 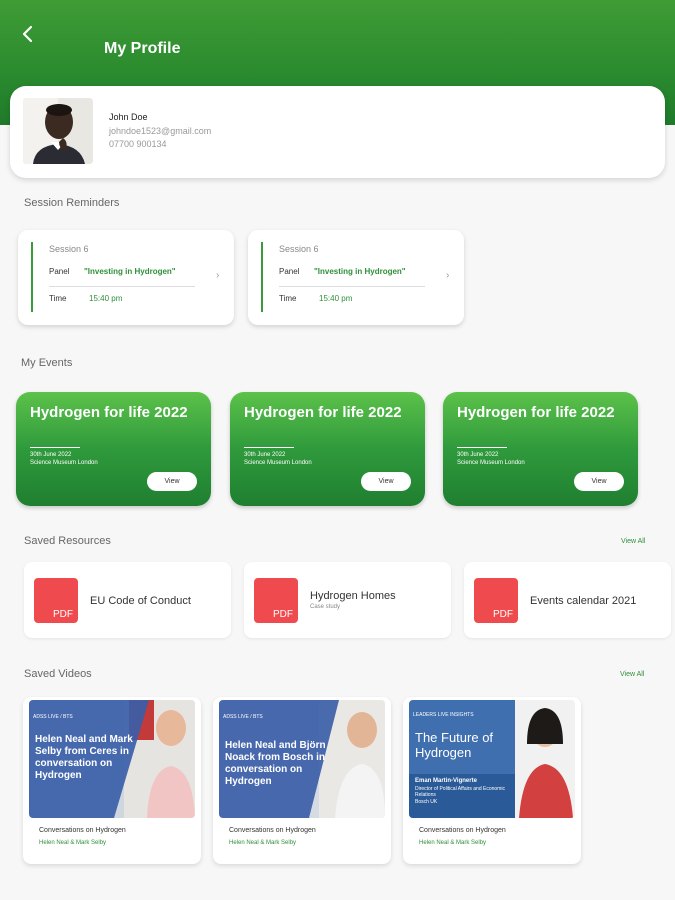 I want to click on video-tag: LEADERS LIVE INSIGHTS, so click(x=443, y=715).